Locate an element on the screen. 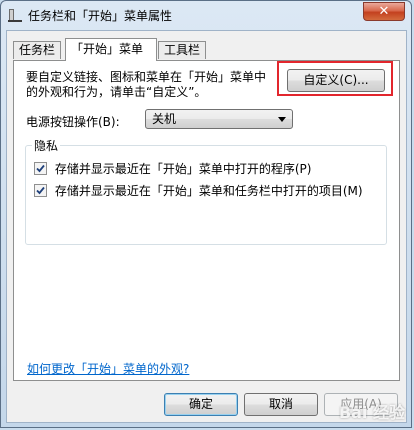 The image size is (414, 430). customize-description: 要自定义链接、图标和菜单在「开始」菜单中的外观和行为，请单击“自定义”。 is located at coordinates (146, 84).